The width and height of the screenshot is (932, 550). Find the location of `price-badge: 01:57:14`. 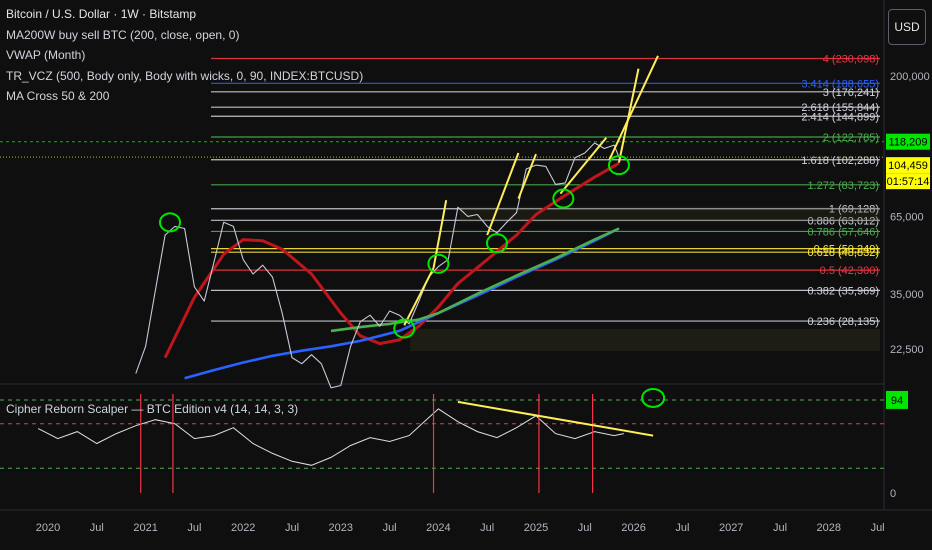

price-badge: 01:57:14 is located at coordinates (908, 182).